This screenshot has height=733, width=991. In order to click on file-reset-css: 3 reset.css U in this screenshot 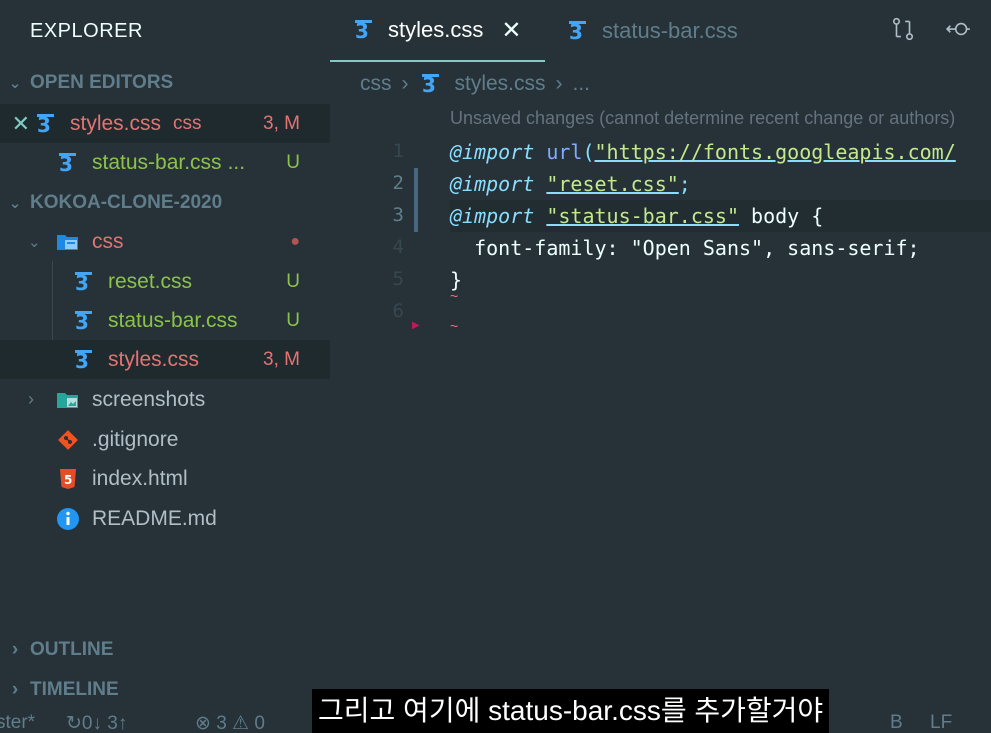, I will do `click(165, 281)`.